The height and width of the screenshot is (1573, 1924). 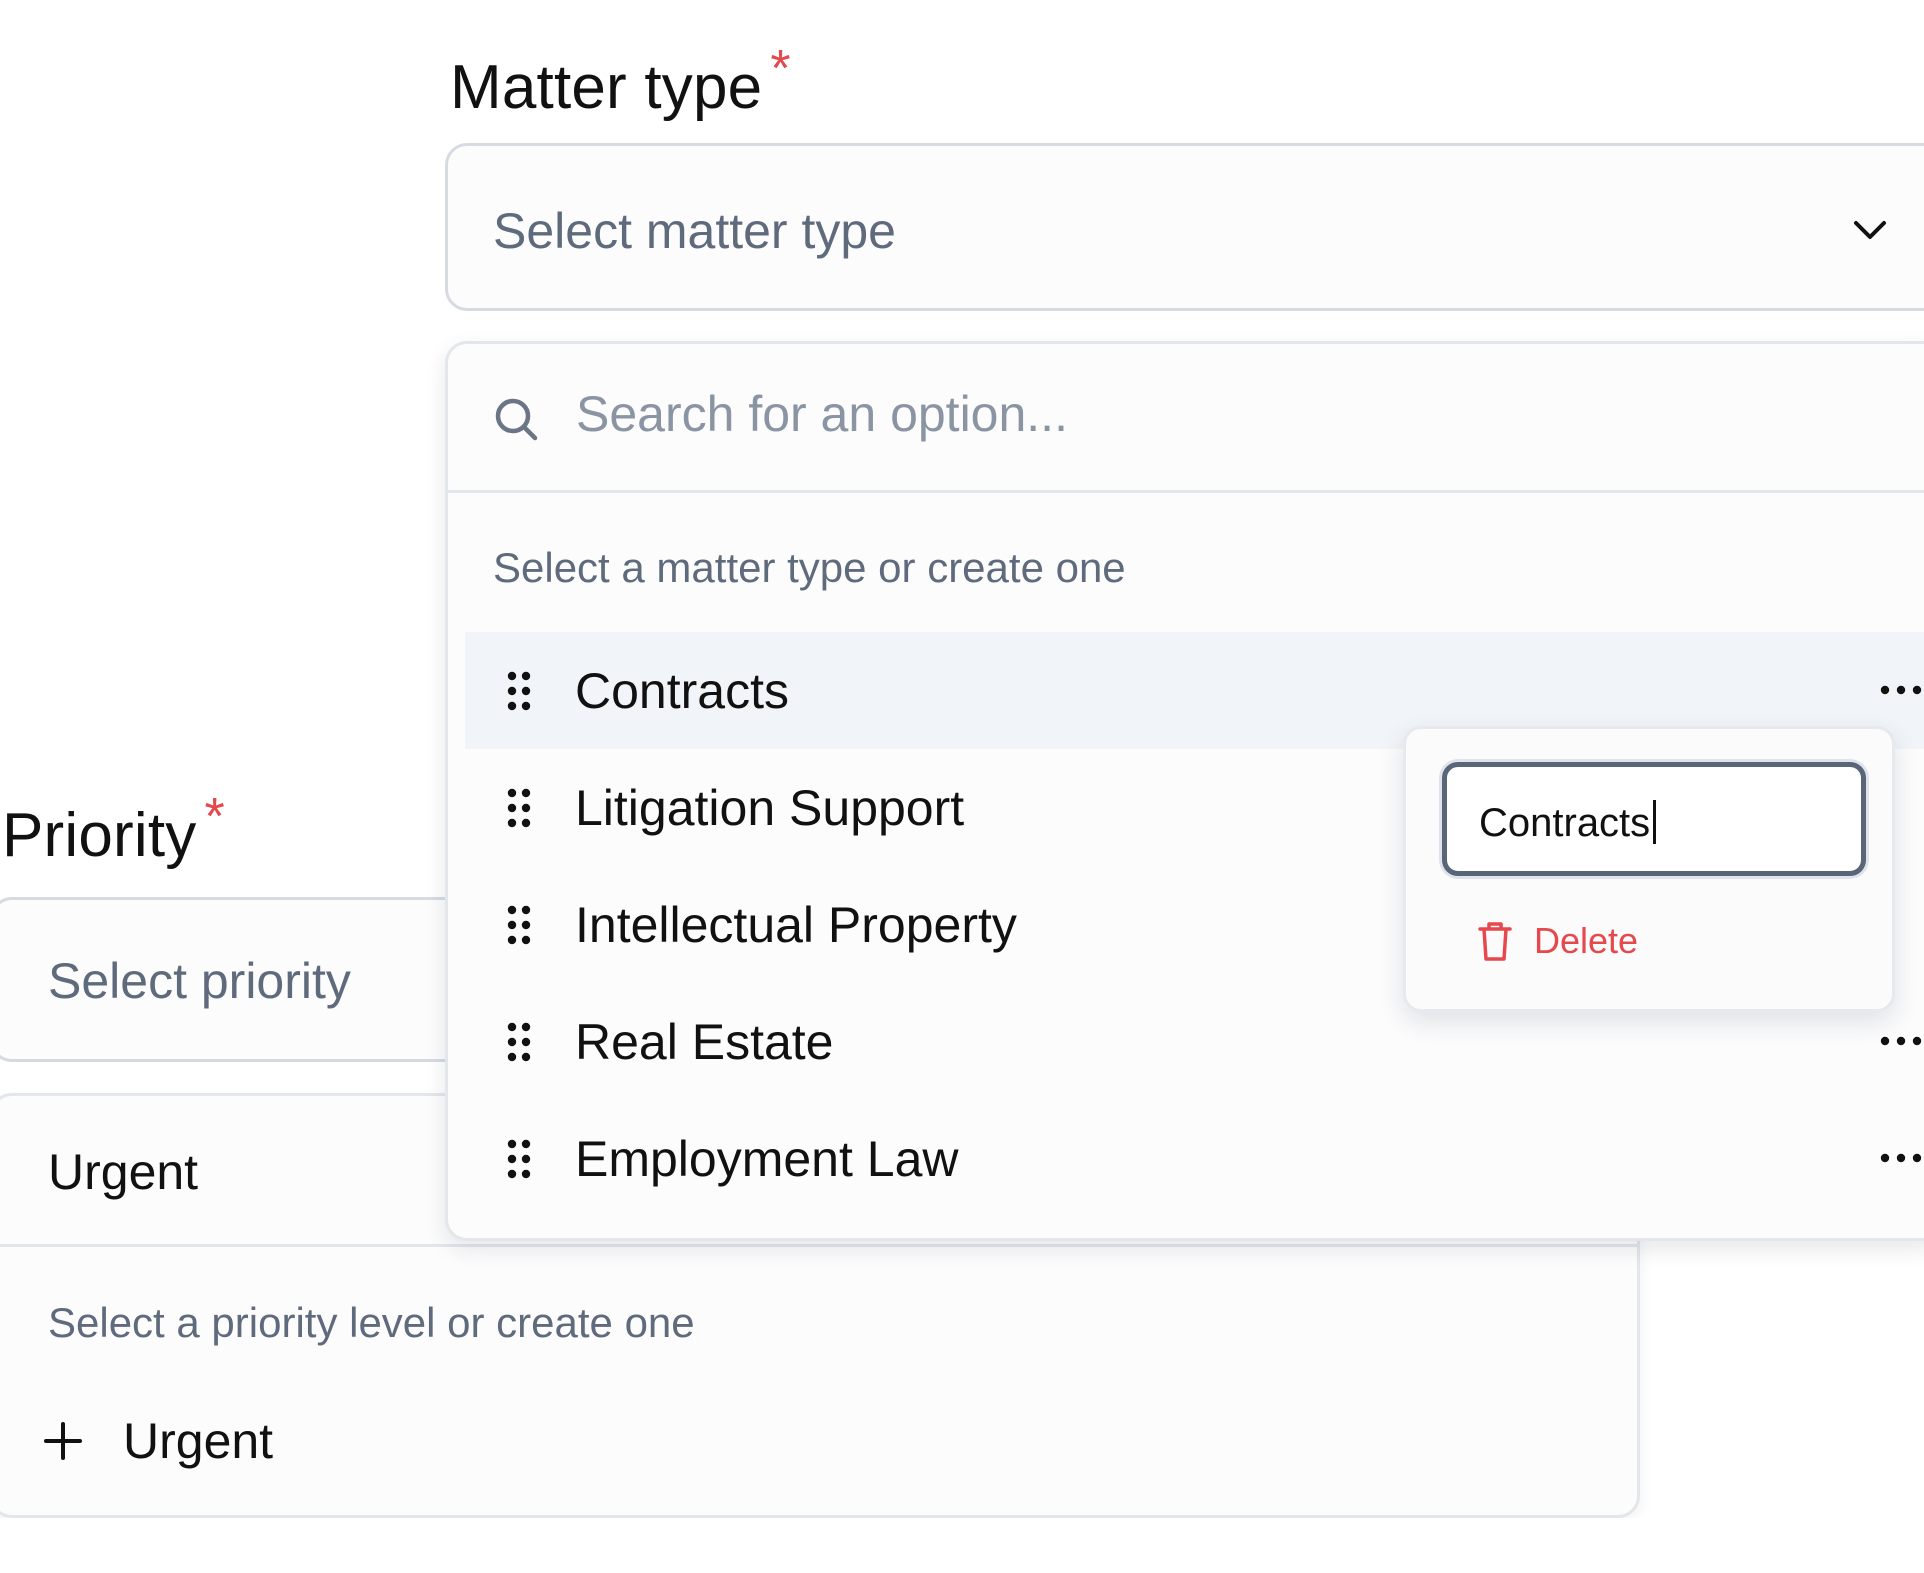 I want to click on option-name-input: Contracts, so click(x=1654, y=819).